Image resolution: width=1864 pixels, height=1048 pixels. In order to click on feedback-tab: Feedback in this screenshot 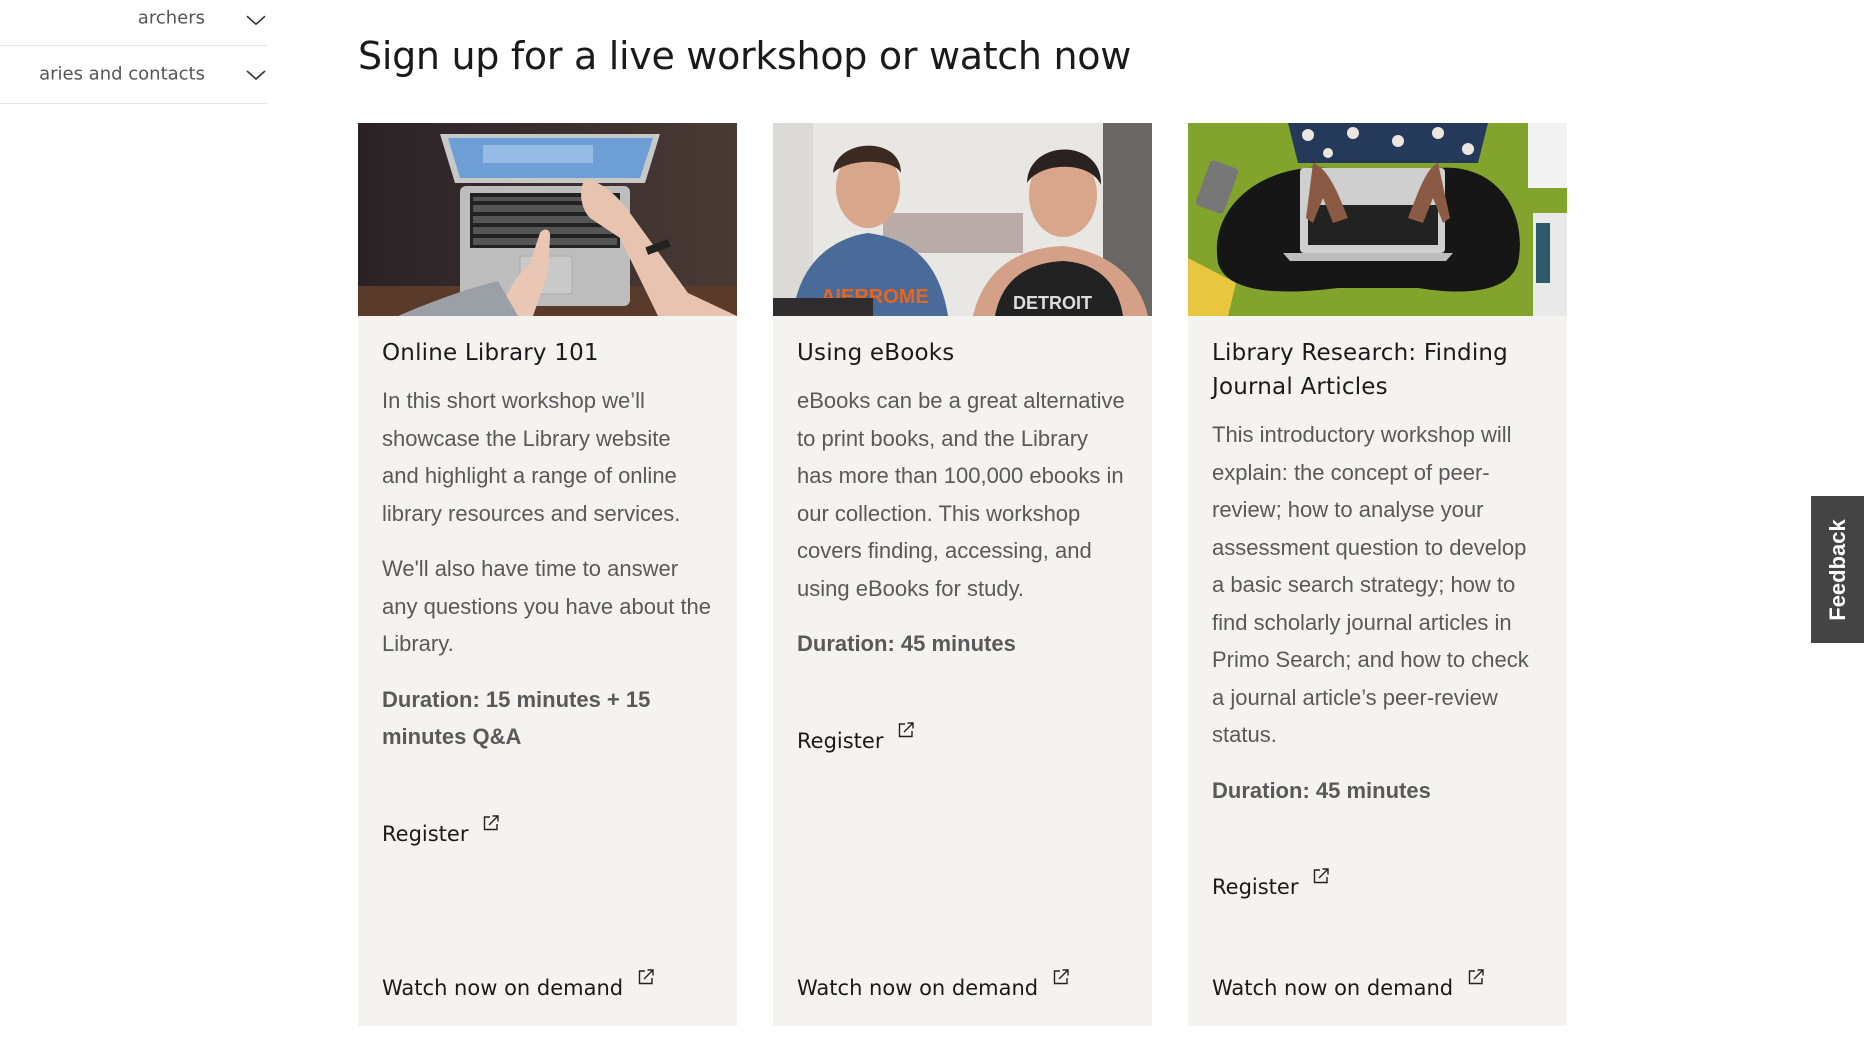, I will do `click(1837, 569)`.